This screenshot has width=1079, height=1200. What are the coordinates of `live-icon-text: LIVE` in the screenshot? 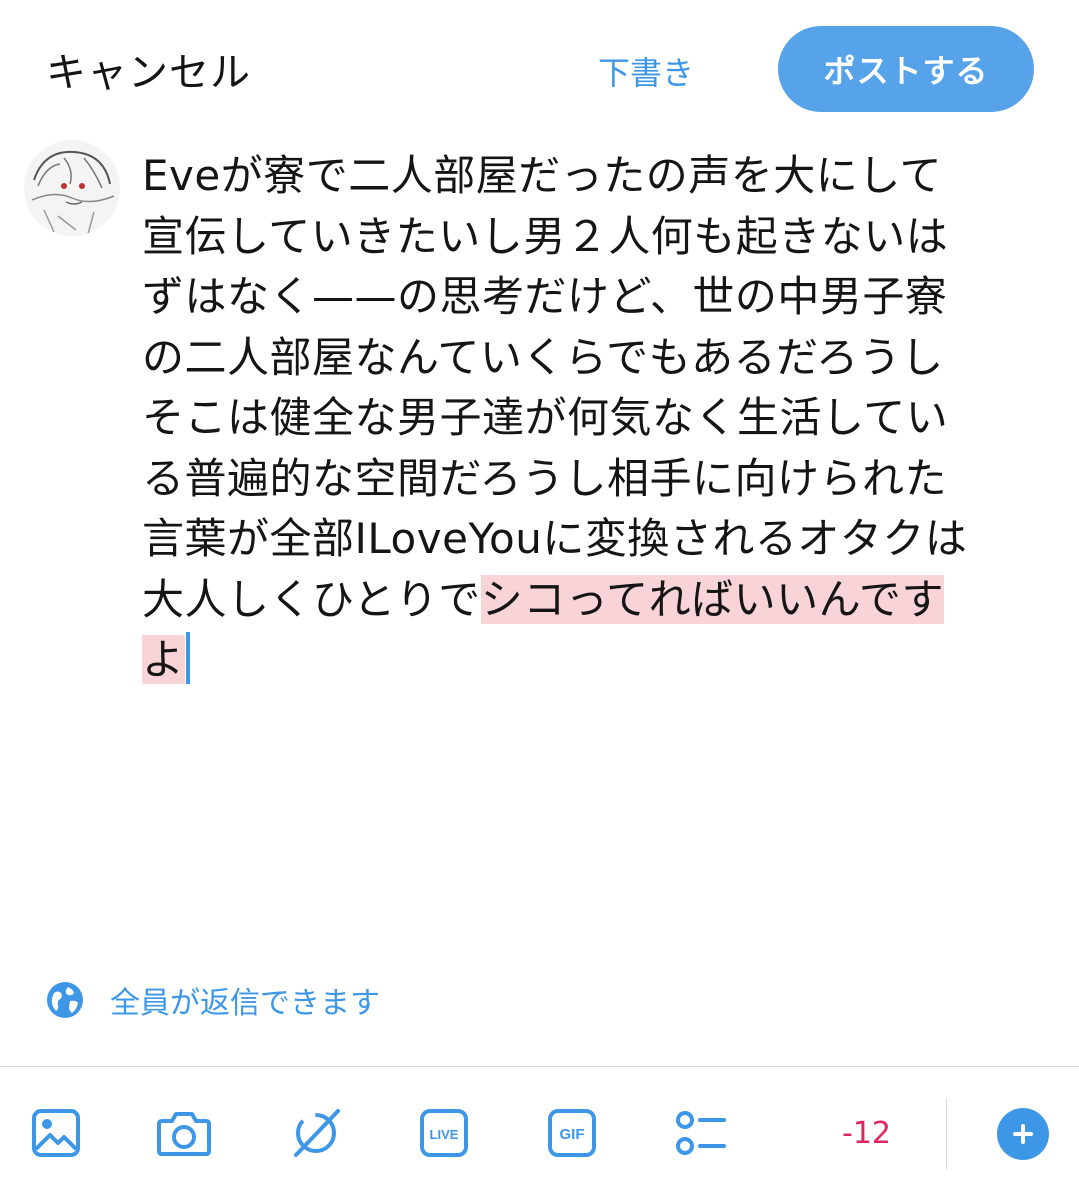 It's located at (444, 1134).